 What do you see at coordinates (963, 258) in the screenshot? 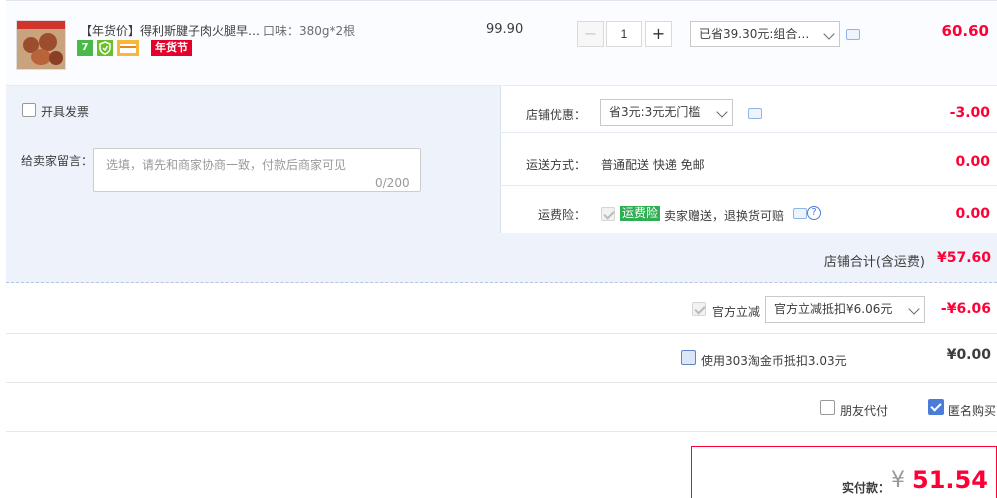
I see `shop-total-value: ¥57.60` at bounding box center [963, 258].